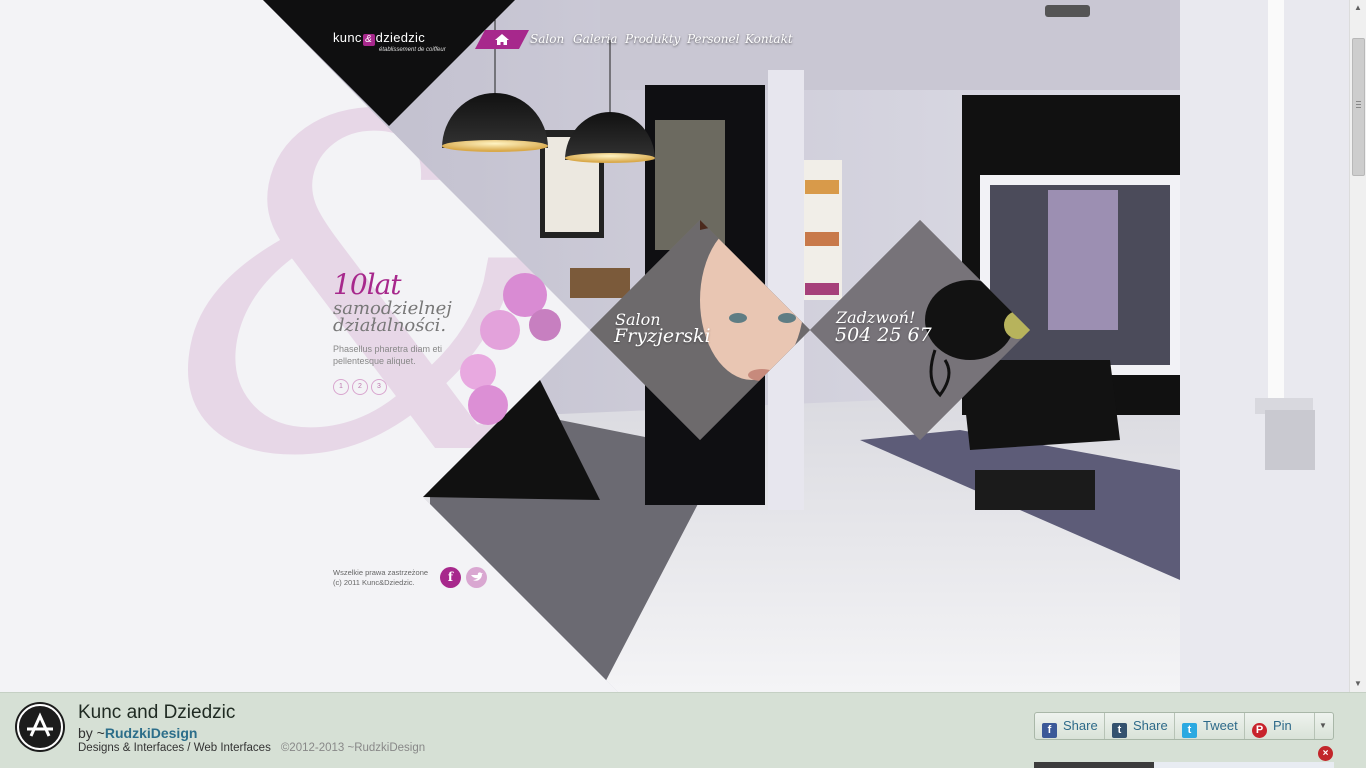  What do you see at coordinates (1259, 730) in the screenshot?
I see `pinterest-icon: P` at bounding box center [1259, 730].